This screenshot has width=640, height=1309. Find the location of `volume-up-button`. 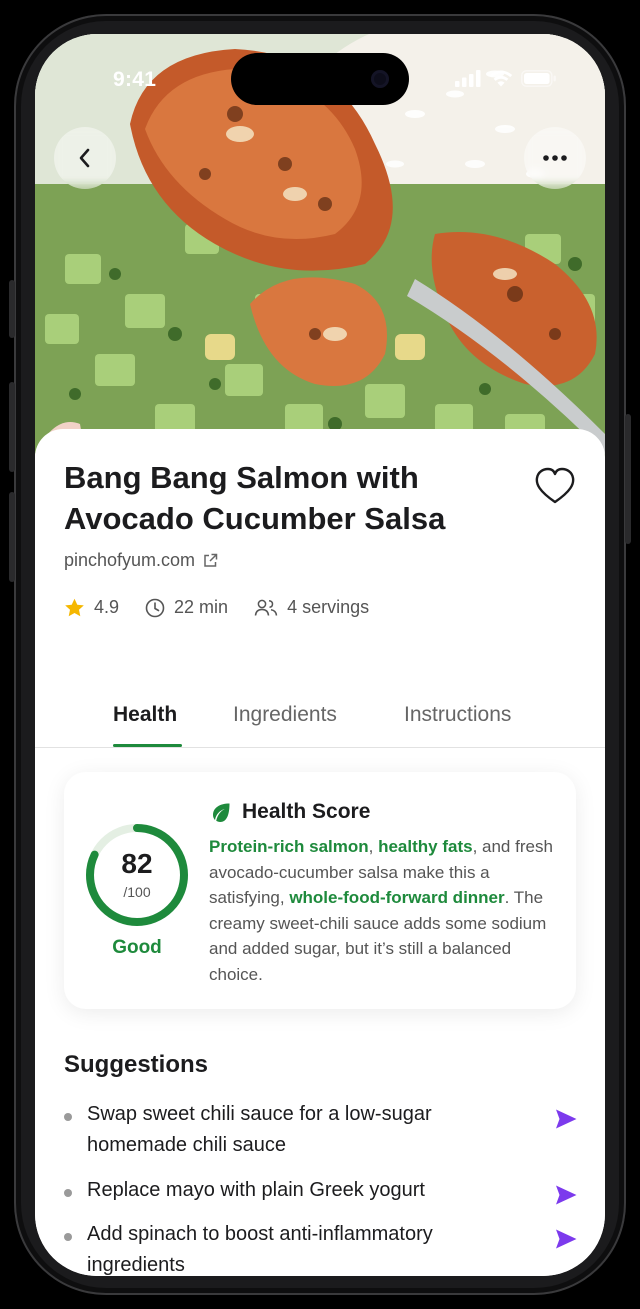

volume-up-button is located at coordinates (12, 427).